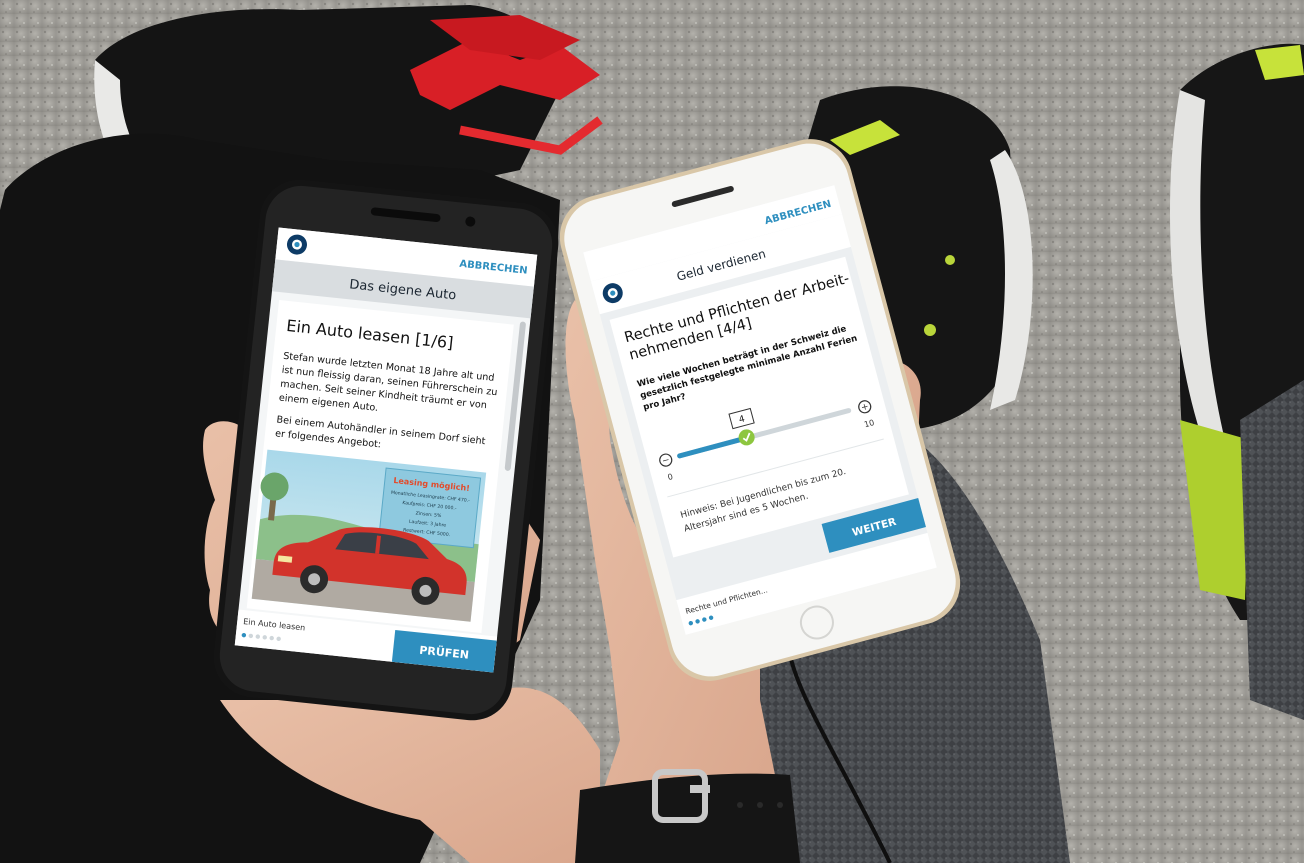 The width and height of the screenshot is (1304, 863). I want to click on wristwatch, so click(687, 816).